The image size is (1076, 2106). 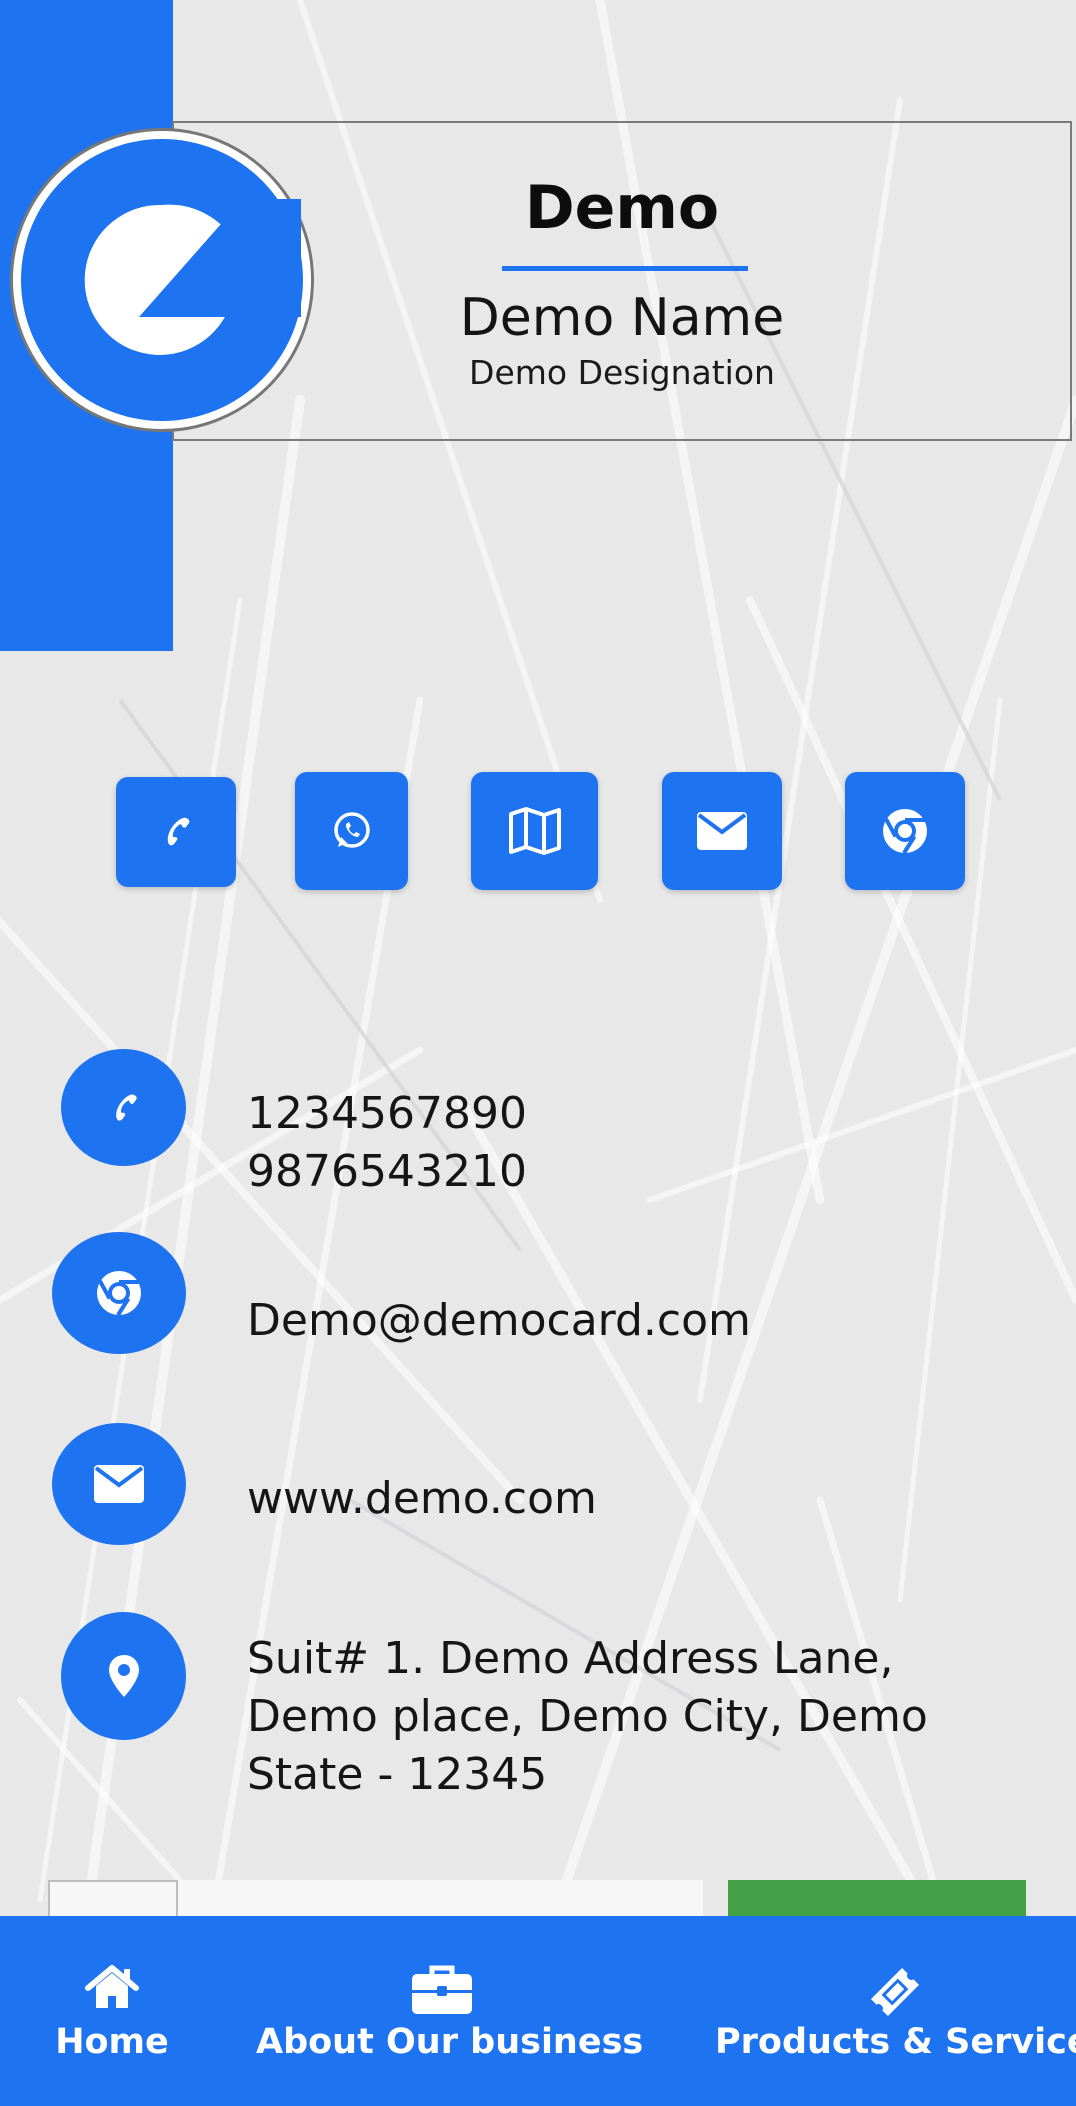 What do you see at coordinates (442, 1989) in the screenshot?
I see `briefcase-icon` at bounding box center [442, 1989].